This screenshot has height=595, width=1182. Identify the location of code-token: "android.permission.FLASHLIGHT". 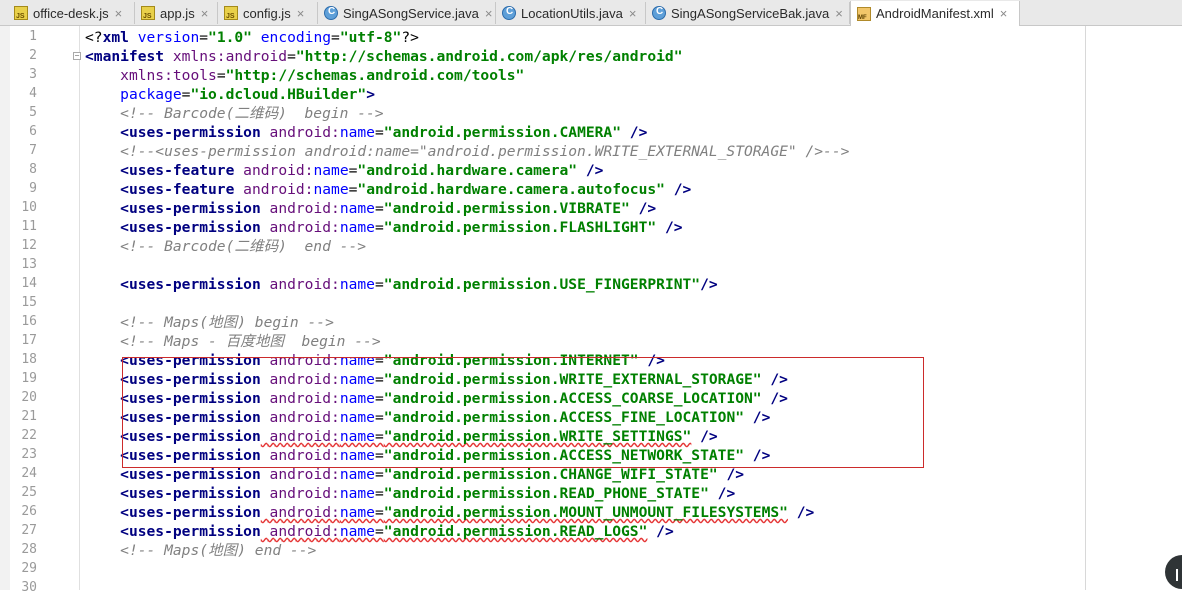
(520, 227).